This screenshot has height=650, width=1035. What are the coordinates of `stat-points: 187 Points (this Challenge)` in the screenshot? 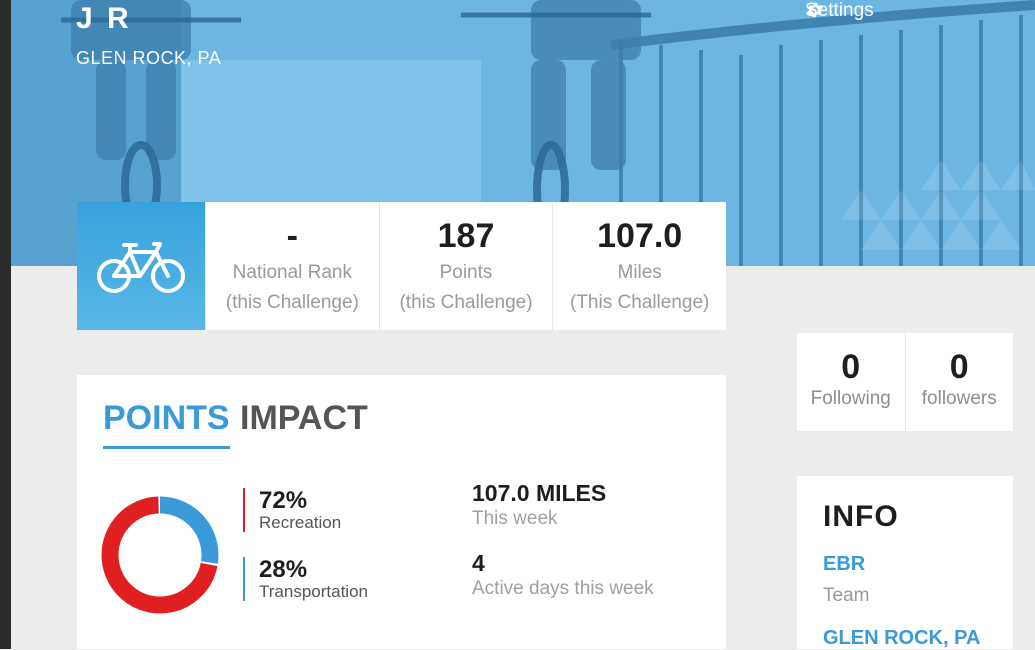 It's located at (465, 266).